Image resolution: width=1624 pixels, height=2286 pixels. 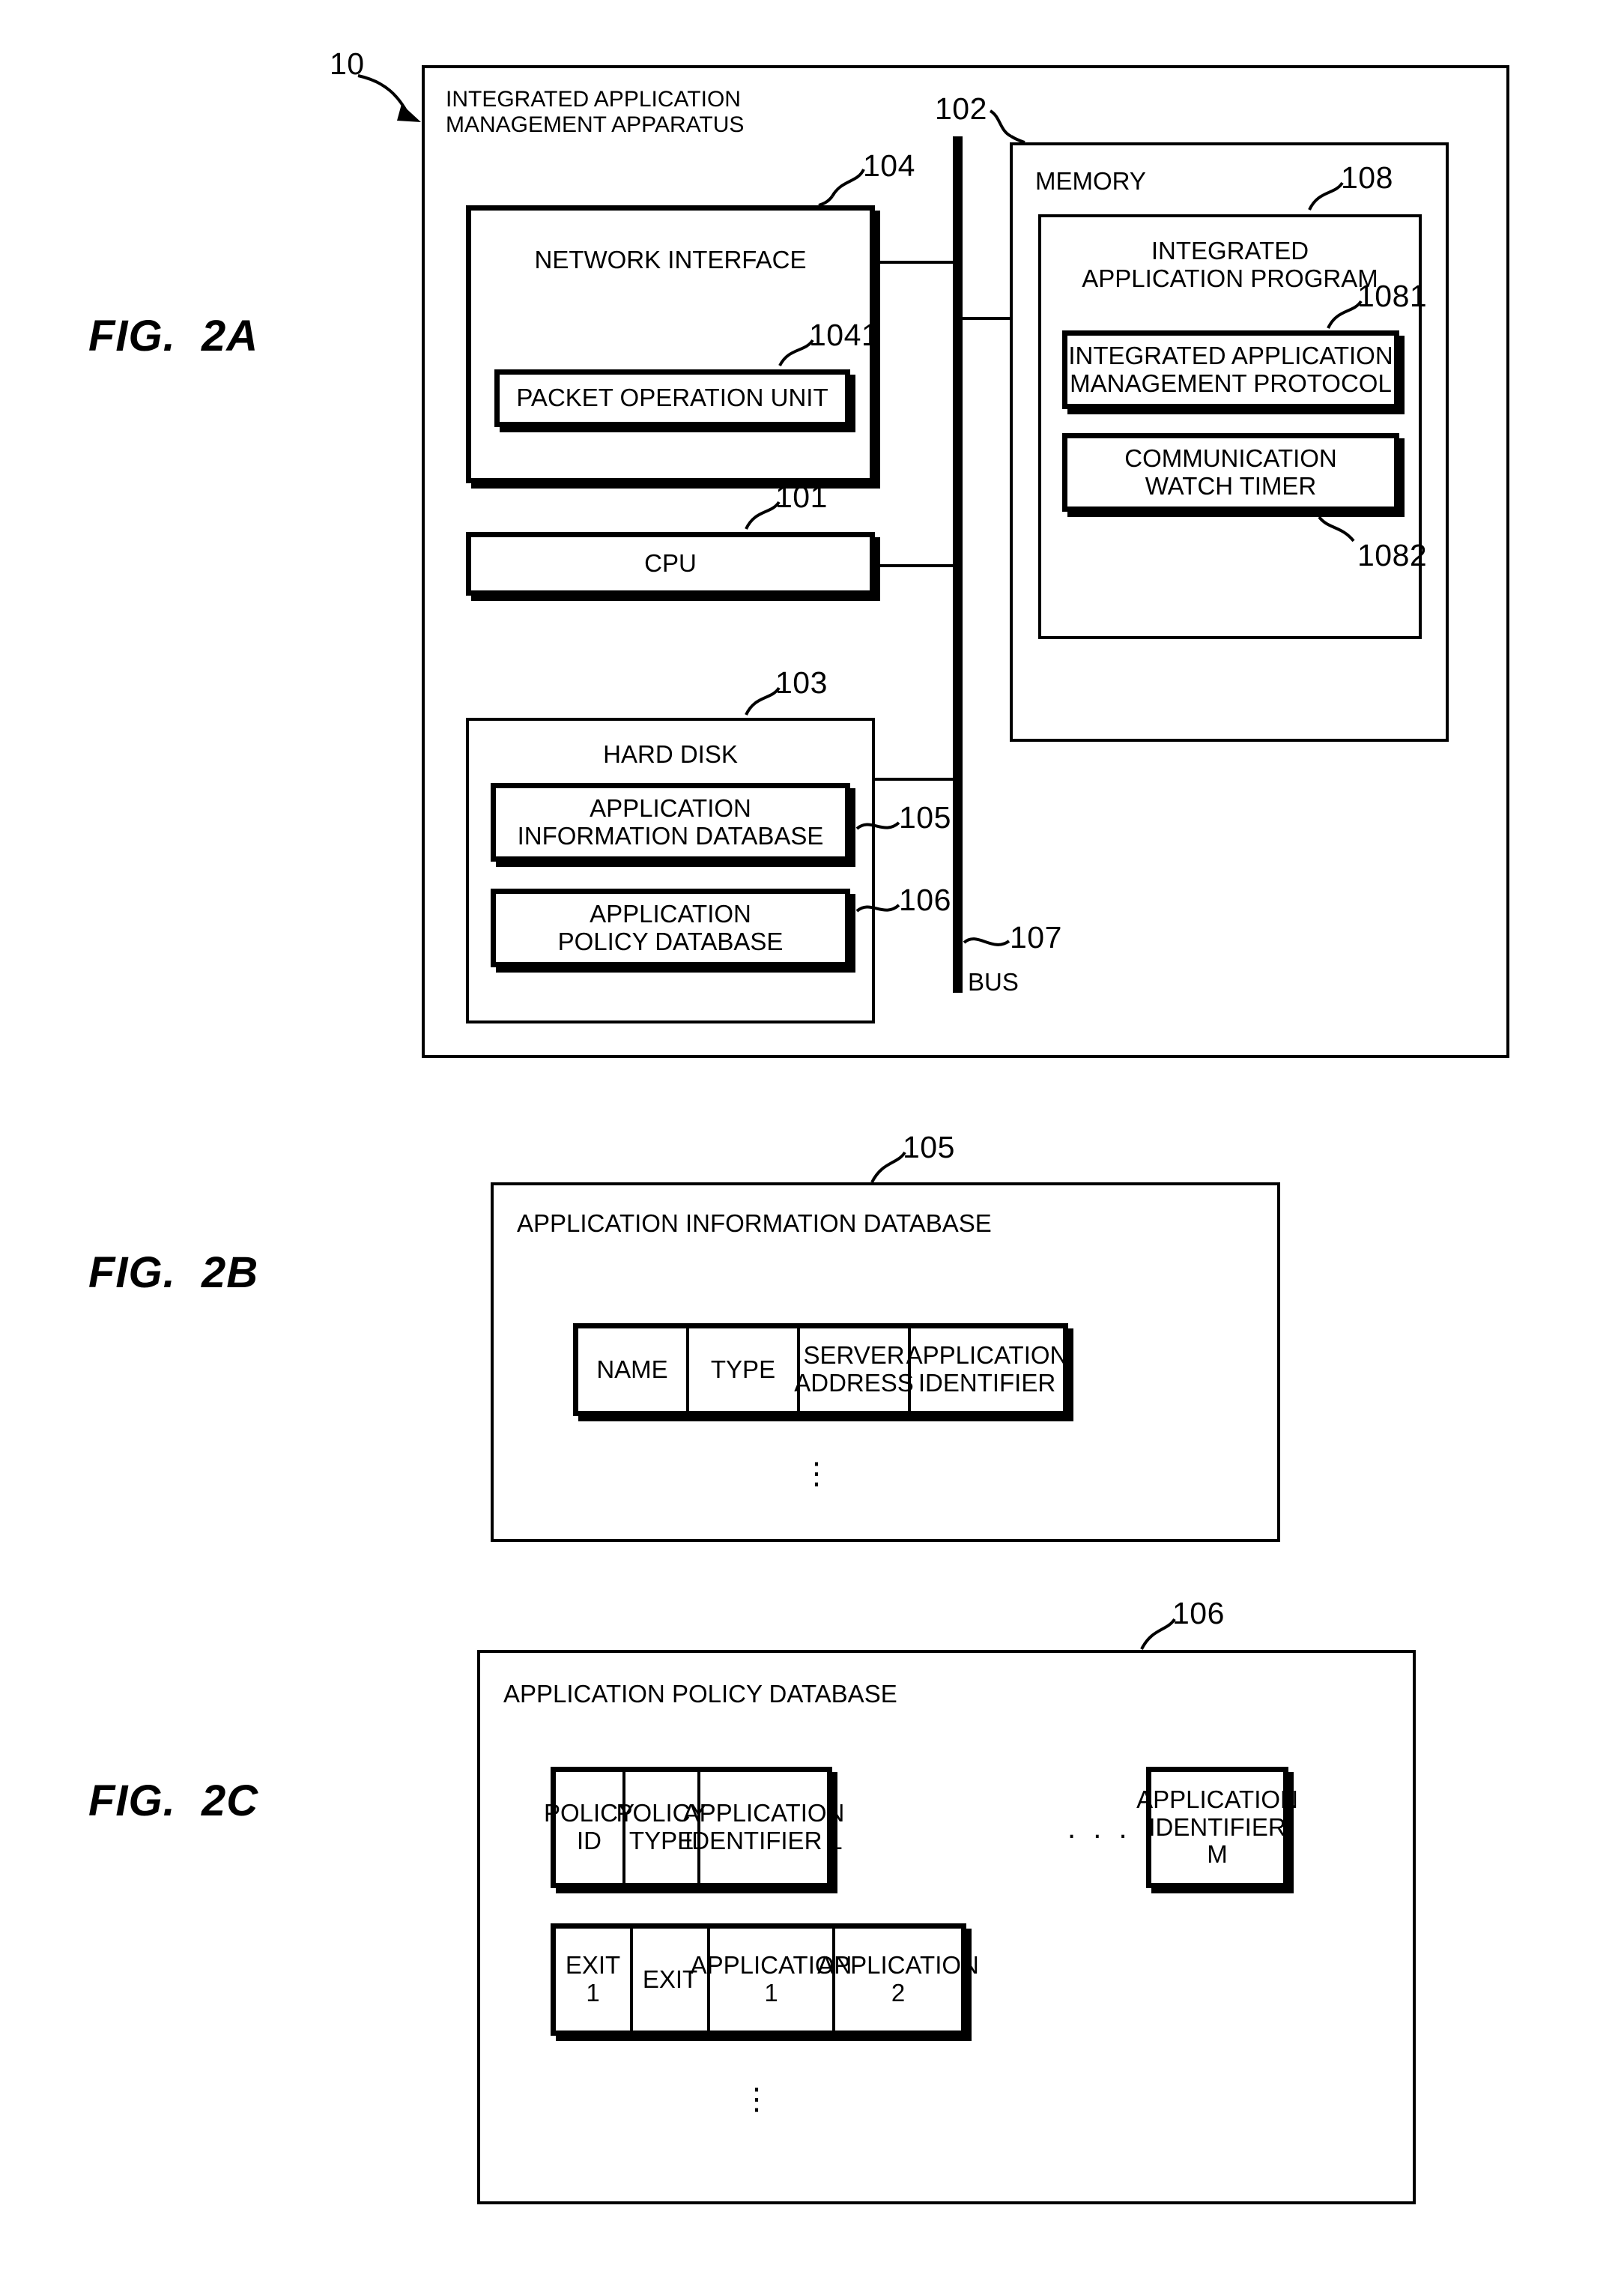 I want to click on reference-108-label: 108, so click(x=1367, y=178).